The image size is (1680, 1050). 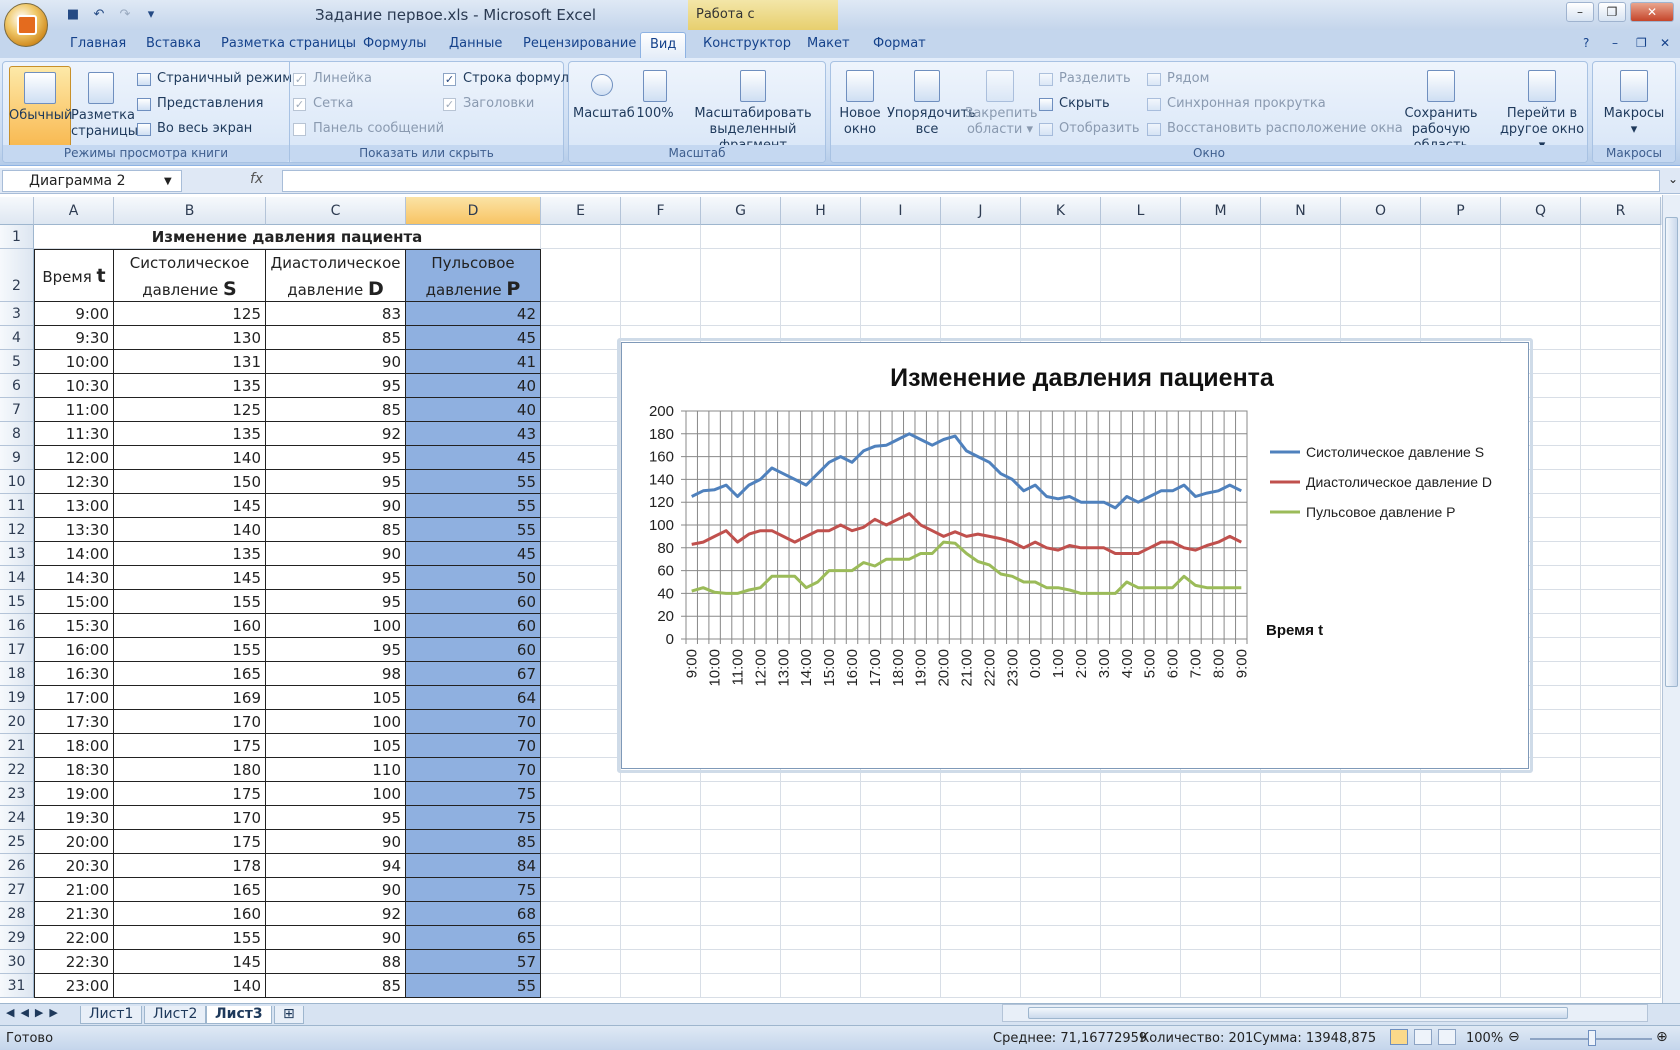 I want to click on table-cell: 90, so click(x=336, y=938).